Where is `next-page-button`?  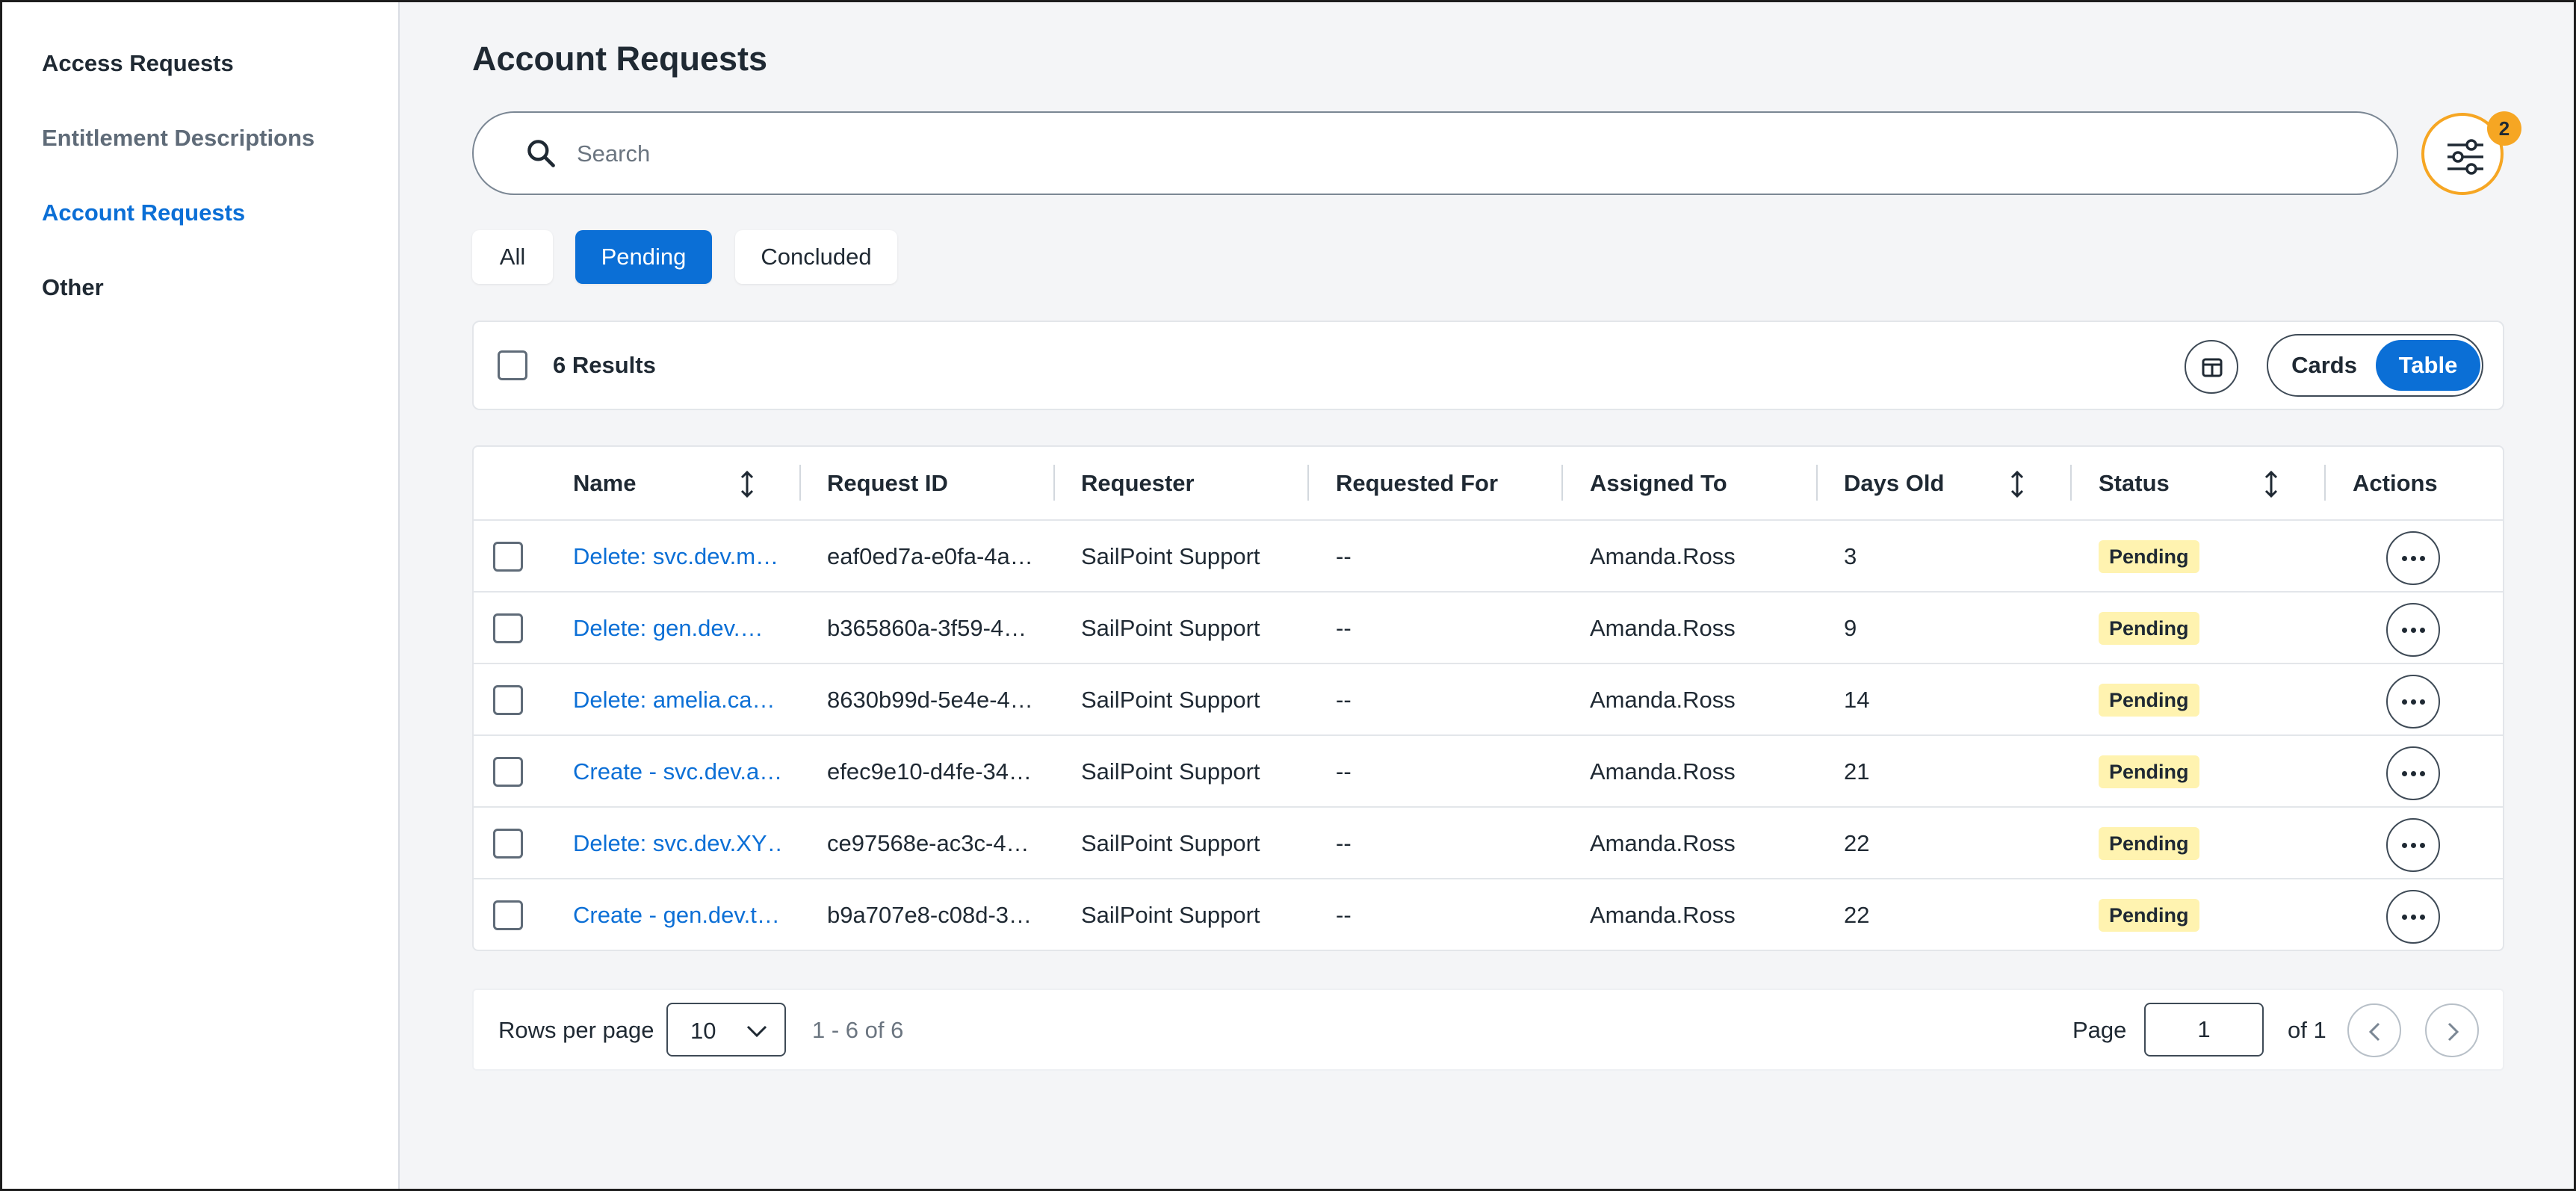 next-page-button is located at coordinates (2452, 1030).